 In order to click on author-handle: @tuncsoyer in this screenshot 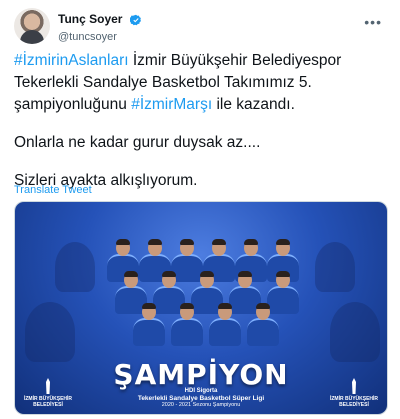, I will do `click(100, 37)`.